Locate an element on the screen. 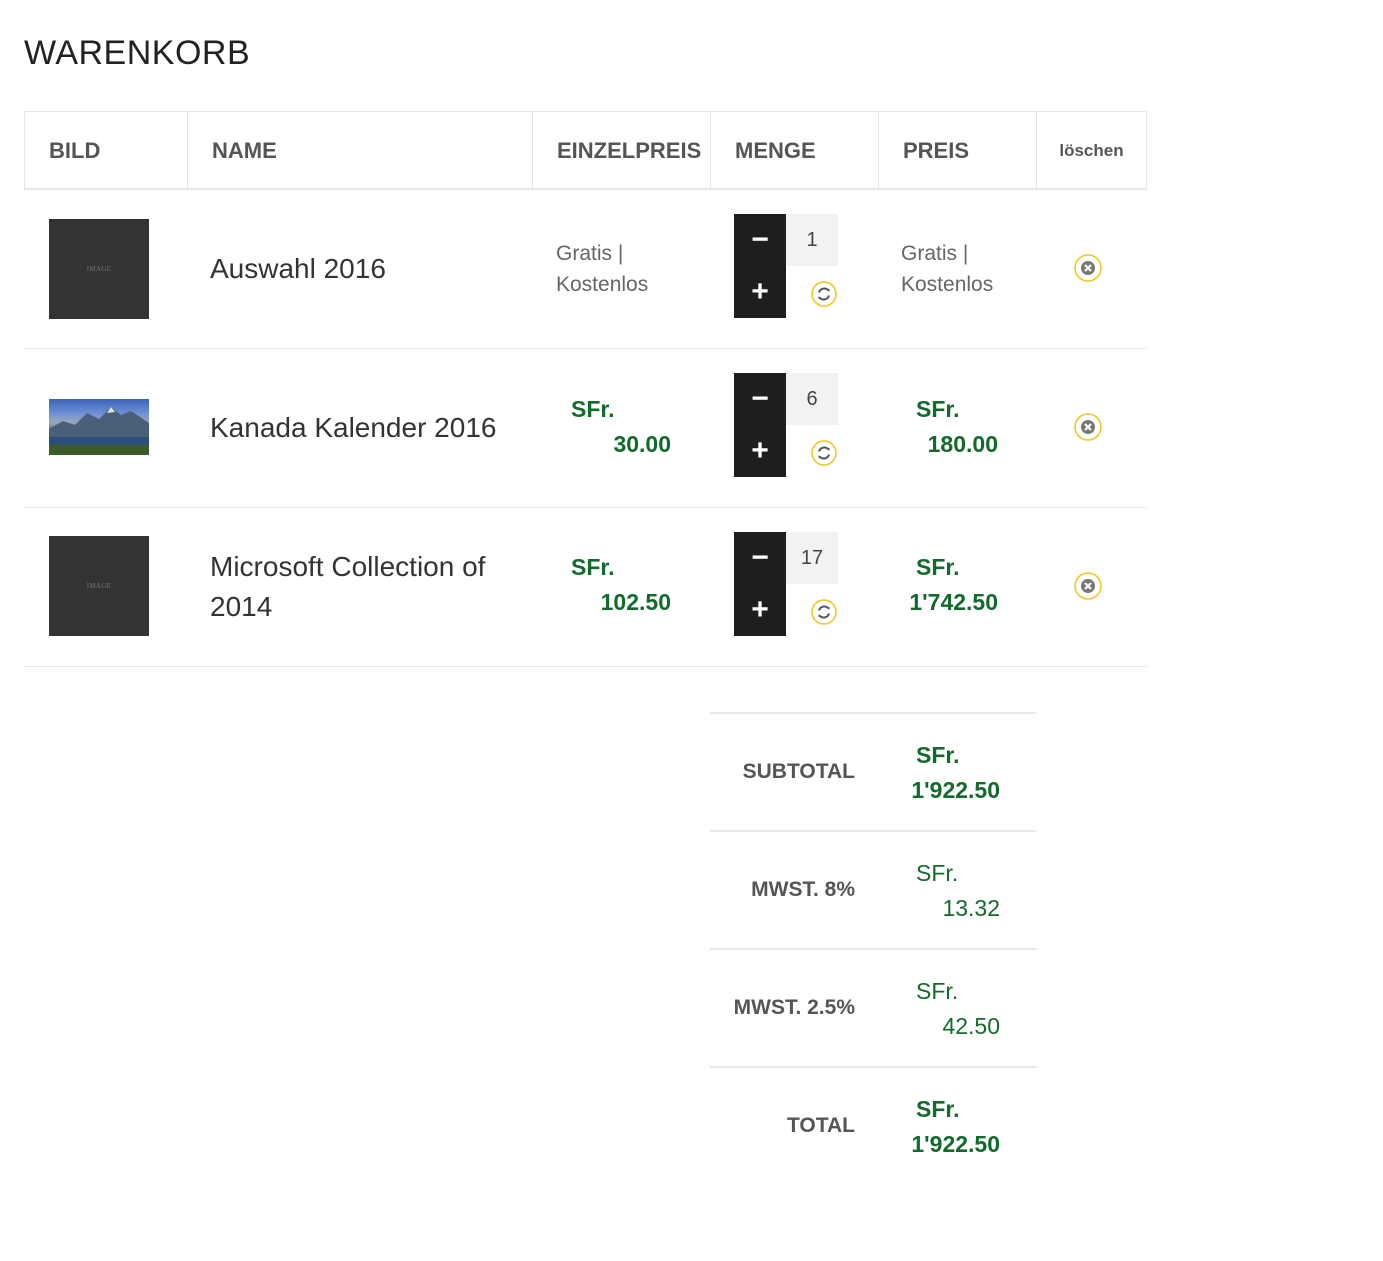  quantity-stepper: − + 6 is located at coordinates (786, 425).